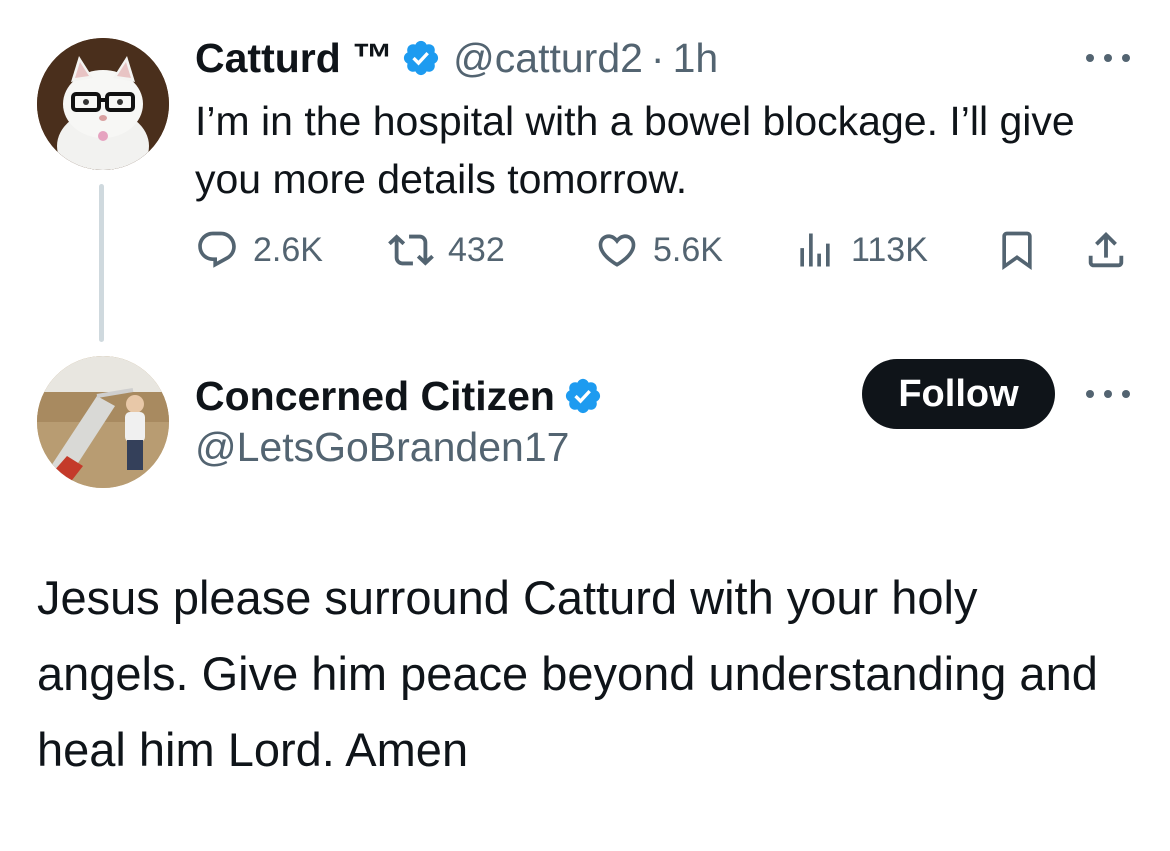  I want to click on share-button, so click(1106, 250).